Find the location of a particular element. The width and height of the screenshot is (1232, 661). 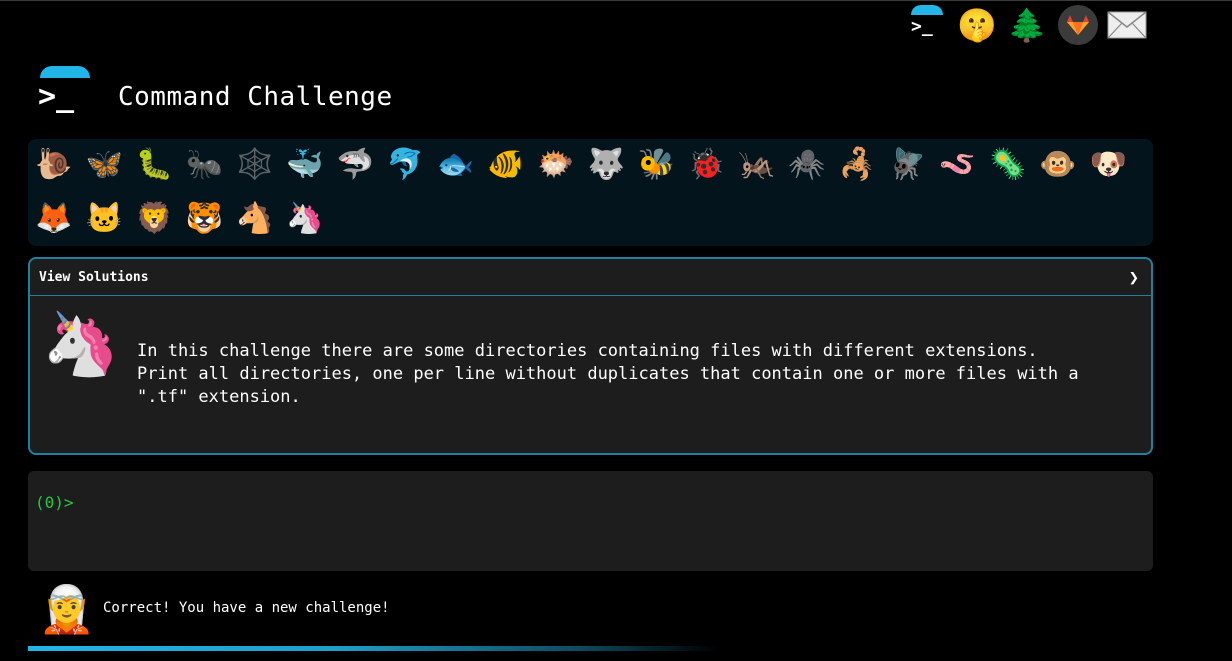

animal-microbe-icon: 🦠 is located at coordinates (1008, 165).